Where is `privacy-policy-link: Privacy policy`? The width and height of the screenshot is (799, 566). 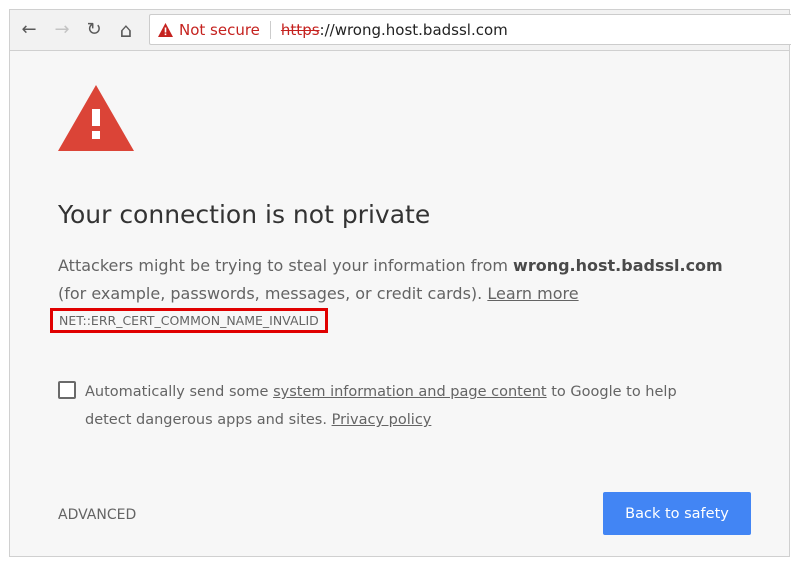 privacy-policy-link: Privacy policy is located at coordinates (382, 420).